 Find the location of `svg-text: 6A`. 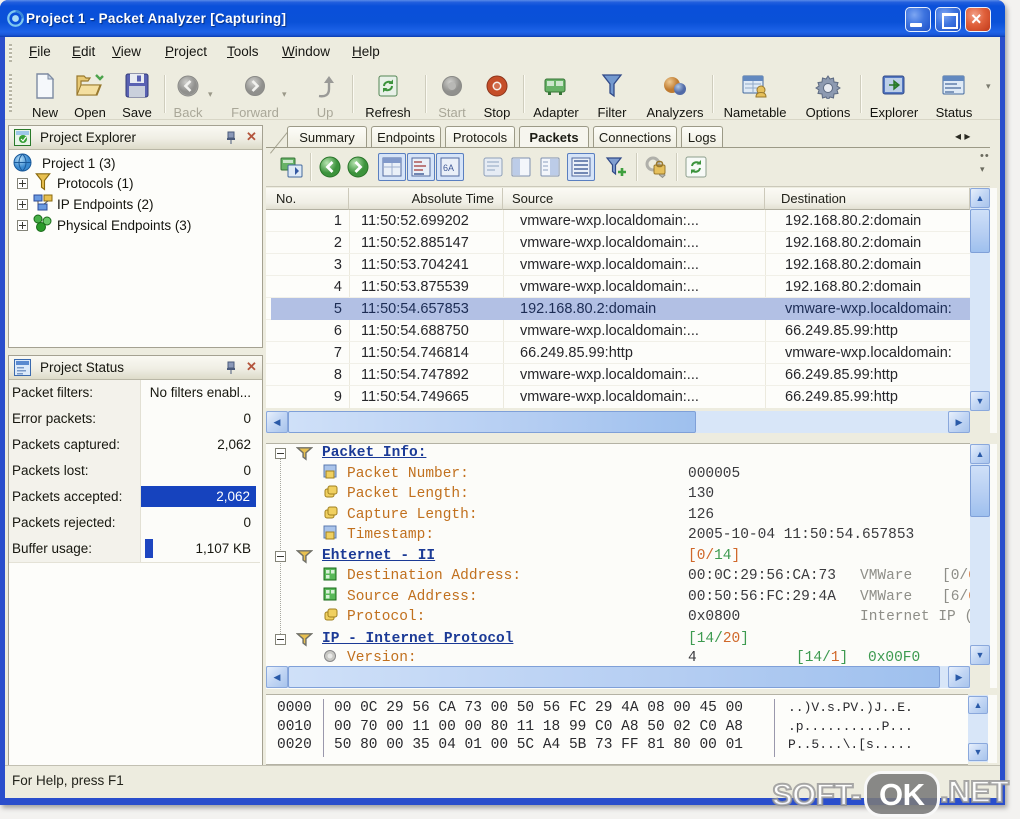

svg-text: 6A is located at coordinates (448, 168).